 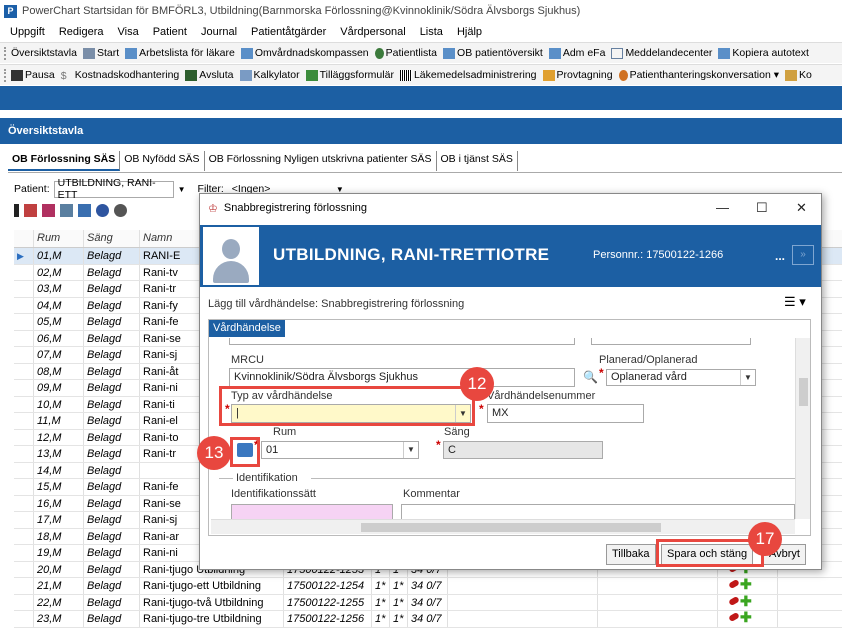 What do you see at coordinates (328, 619) in the screenshot?
I see `cell-personnr: 17500122-1256` at bounding box center [328, 619].